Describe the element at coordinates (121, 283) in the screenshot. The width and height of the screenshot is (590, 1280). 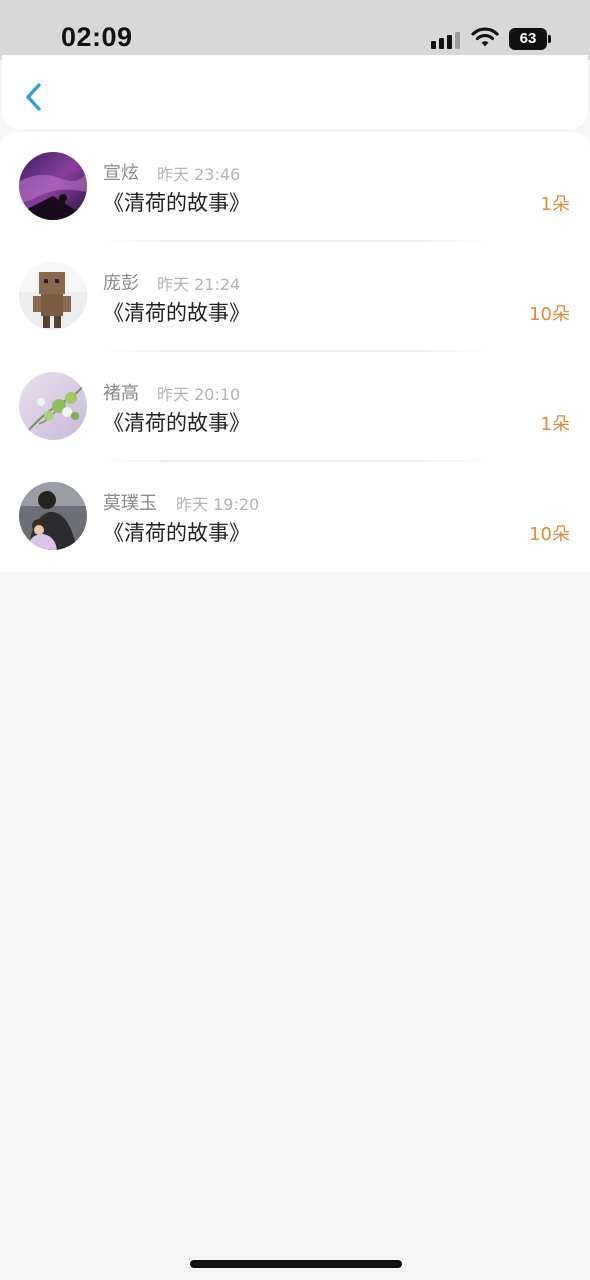
I see `user-name: 庞彭` at that location.